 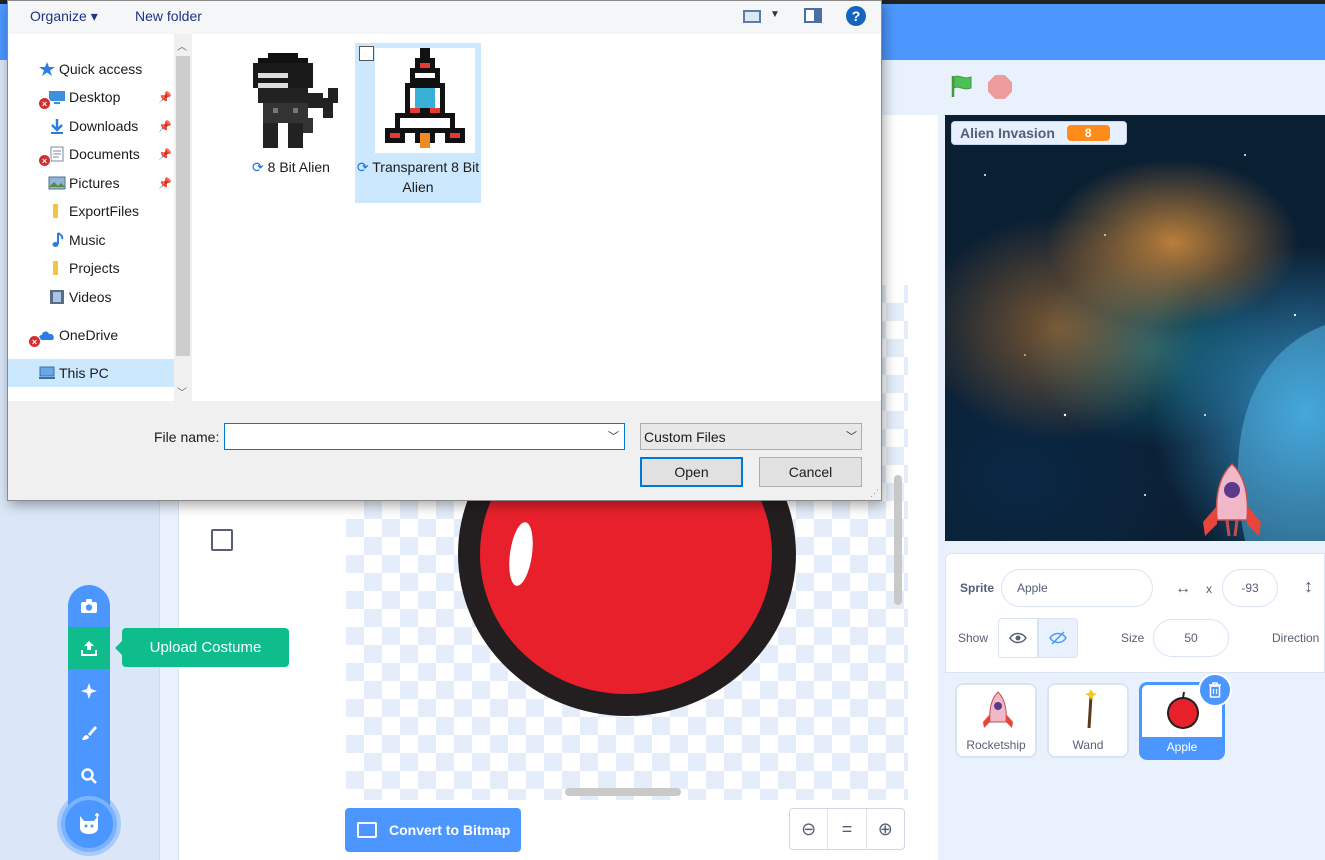 What do you see at coordinates (104, 126) in the screenshot?
I see `nav-label-downloads: Downloads` at bounding box center [104, 126].